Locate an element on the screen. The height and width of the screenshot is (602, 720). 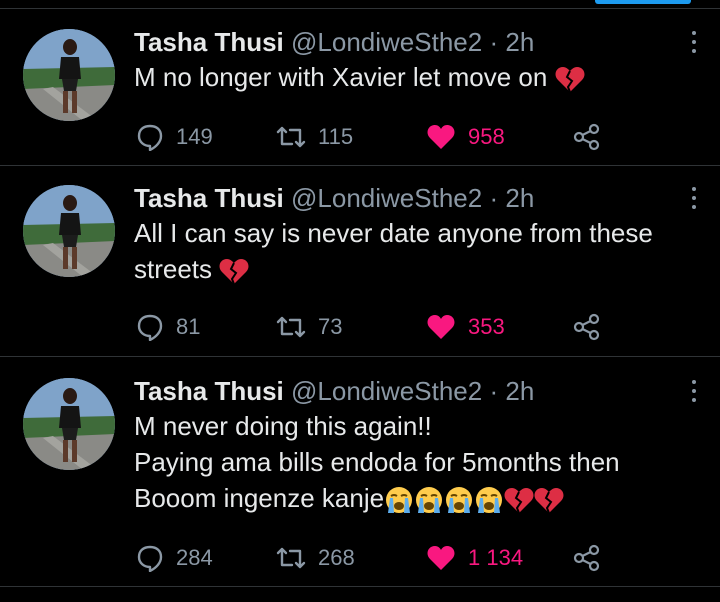
tweet-actions: 81 73 353 is located at coordinates (374, 327).